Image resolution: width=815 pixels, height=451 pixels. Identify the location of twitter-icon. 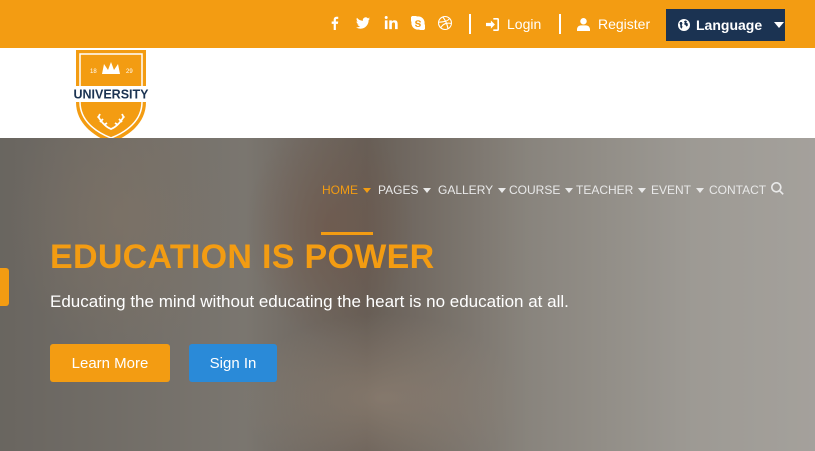
(364, 24).